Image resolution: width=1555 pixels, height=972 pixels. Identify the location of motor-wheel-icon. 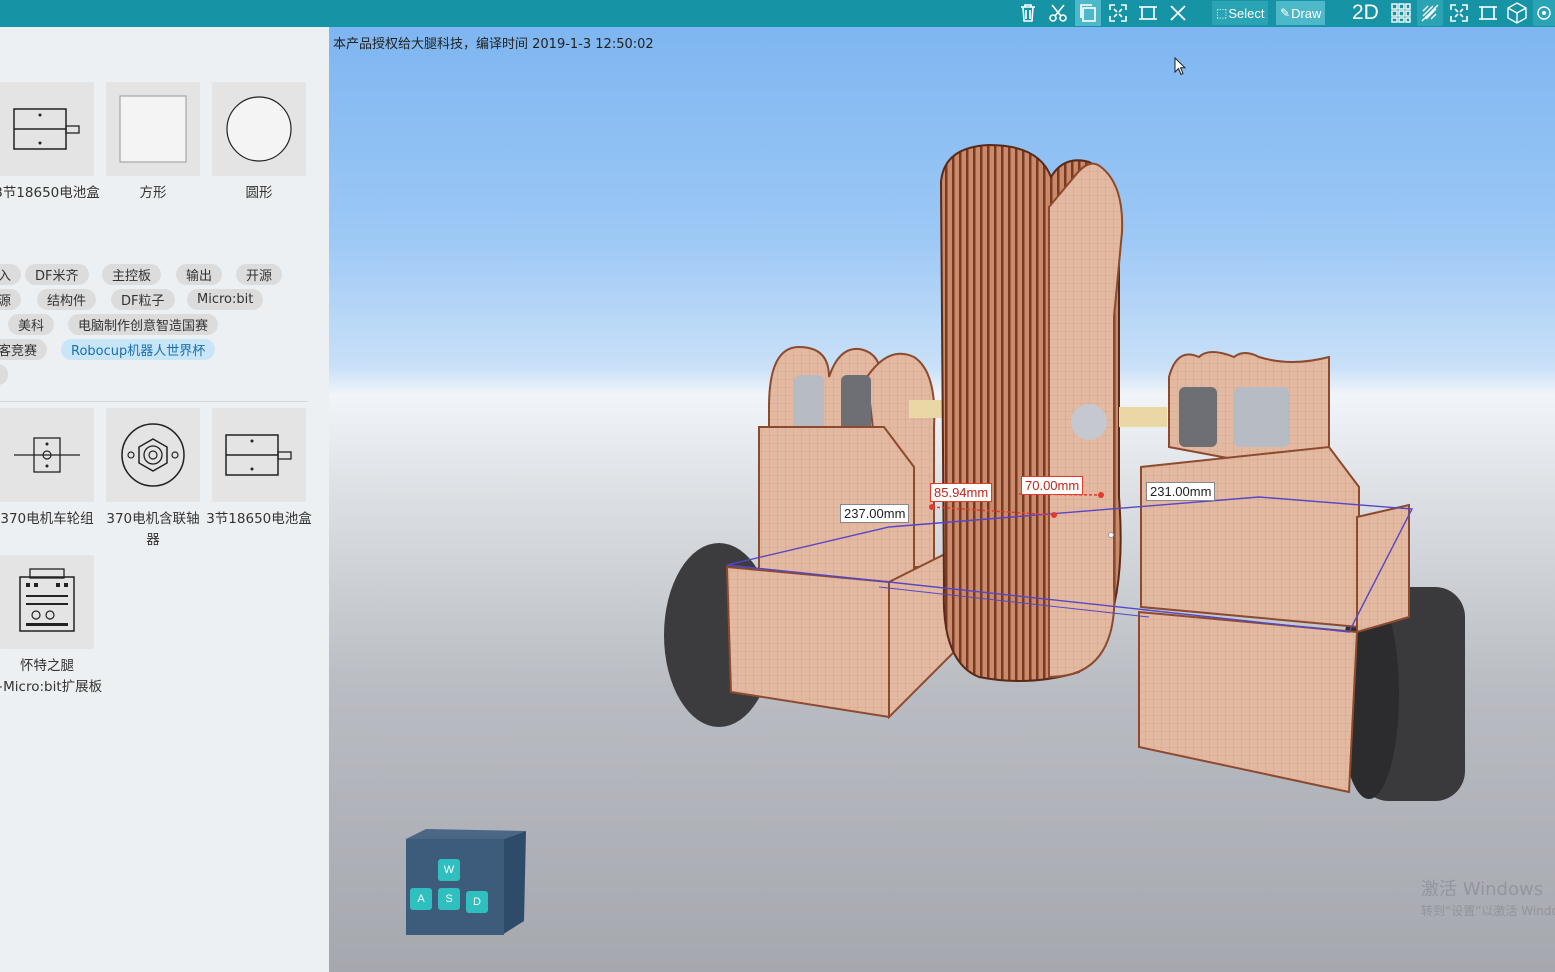
(47, 455).